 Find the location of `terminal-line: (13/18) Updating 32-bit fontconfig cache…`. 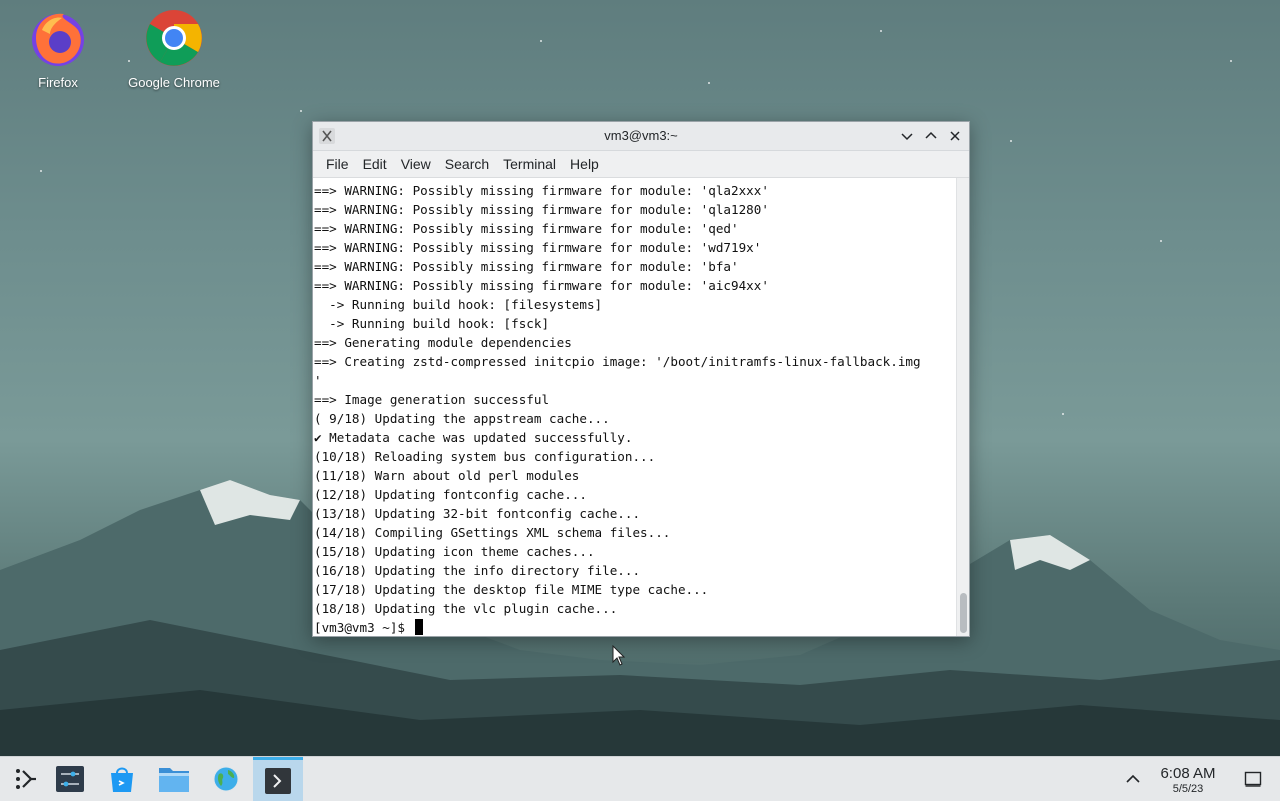

terminal-line: (13/18) Updating 32-bit fontconfig cache… is located at coordinates (477, 513).